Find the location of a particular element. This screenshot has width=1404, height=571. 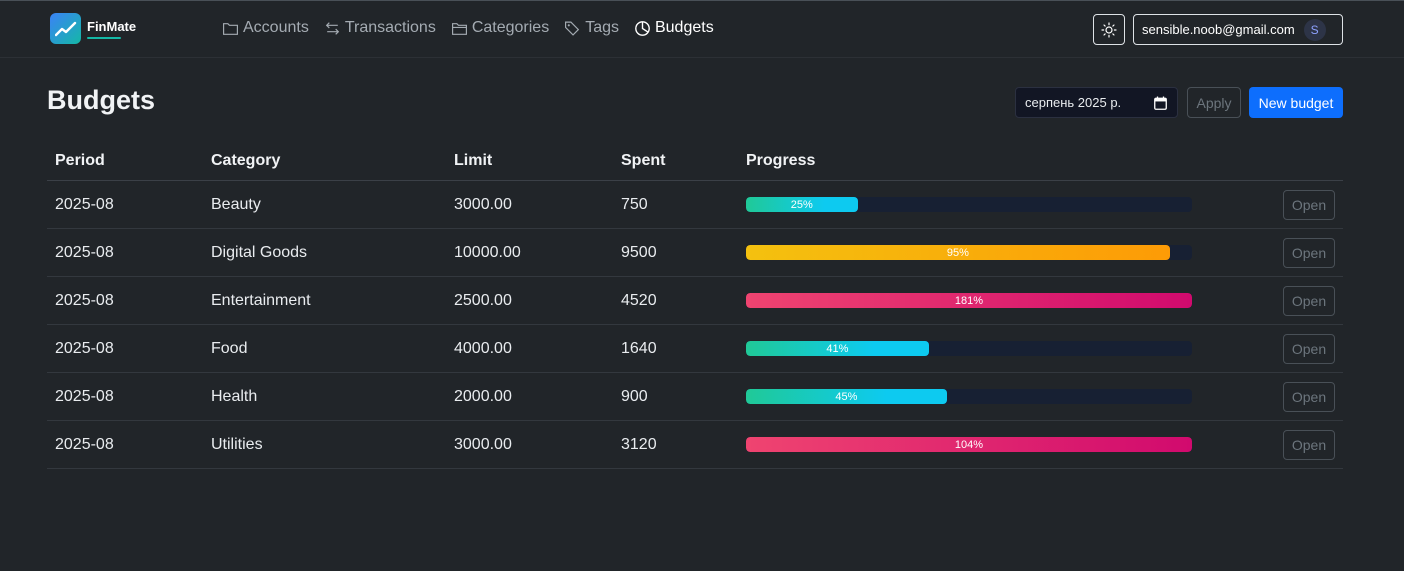

limit-cell: 4000.00 is located at coordinates (483, 348).